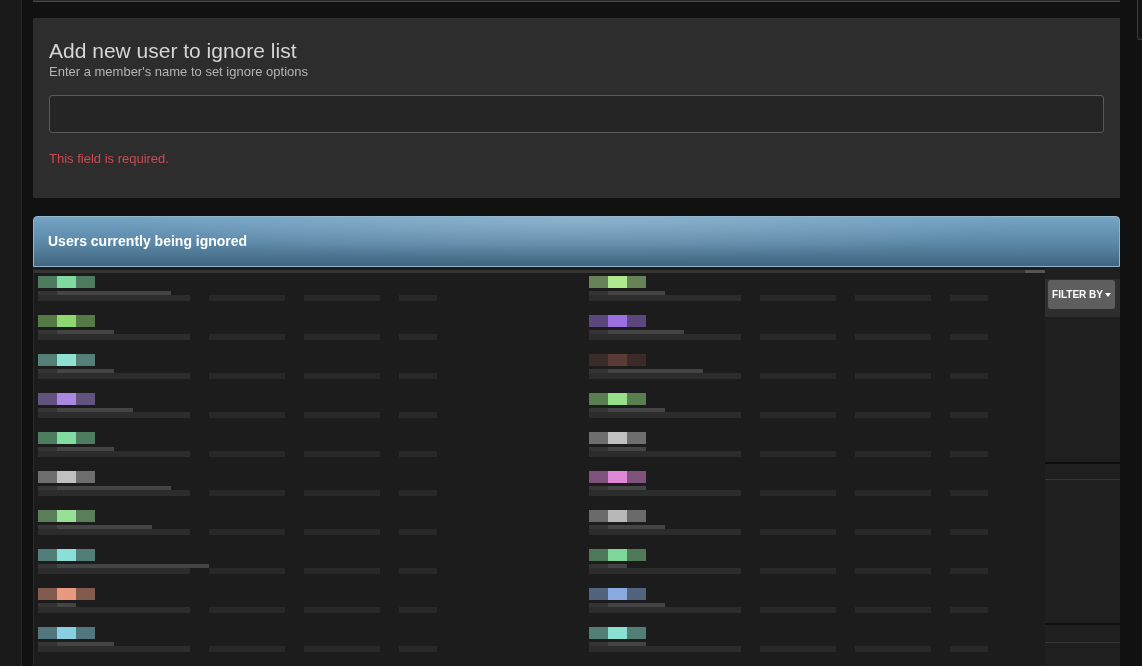  Describe the element at coordinates (1108, 294) in the screenshot. I see `caret-icon` at that location.